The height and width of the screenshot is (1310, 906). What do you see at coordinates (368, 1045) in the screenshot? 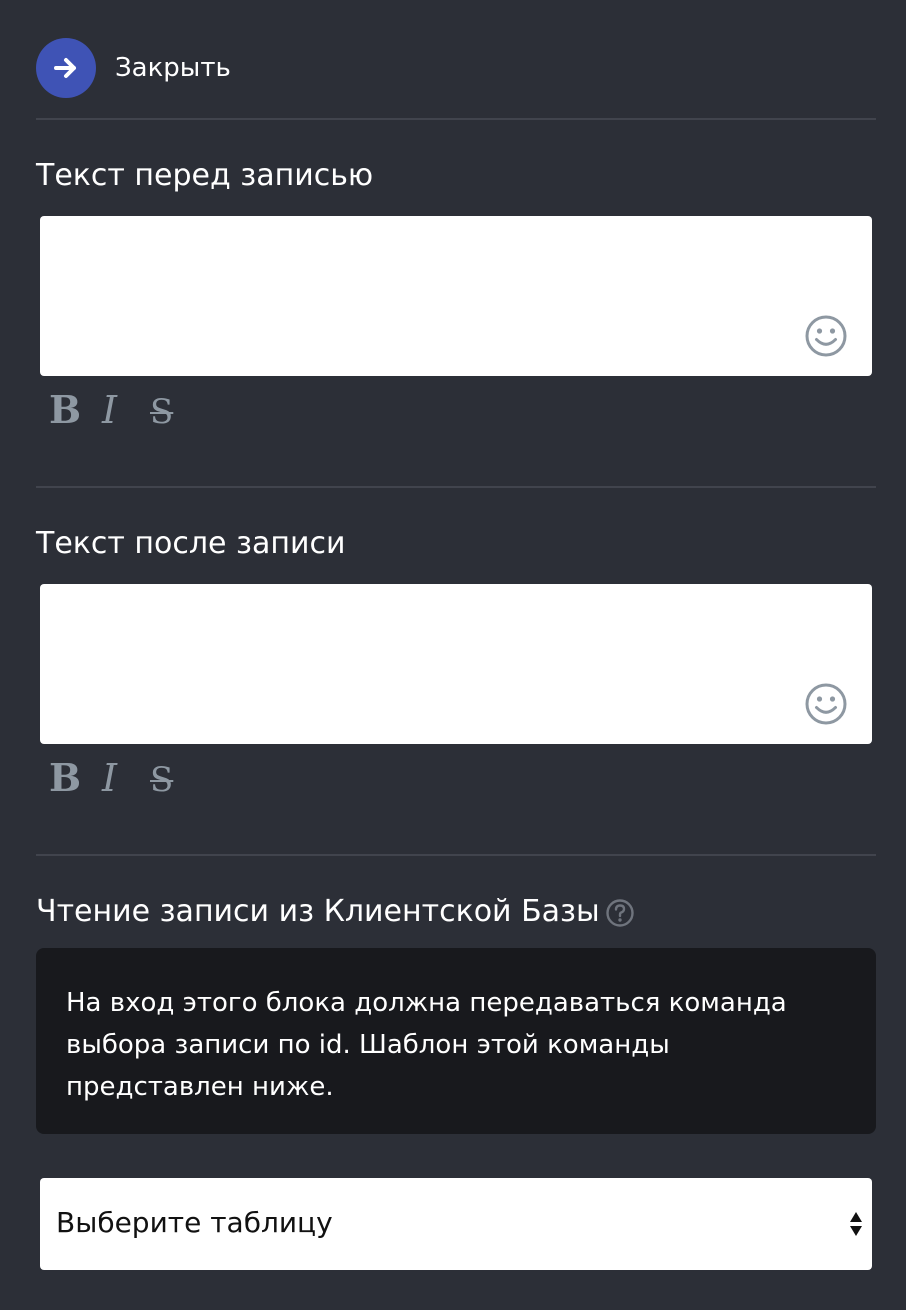
I see `info-line: выбора записи по id. Шаблон этой команды` at bounding box center [368, 1045].